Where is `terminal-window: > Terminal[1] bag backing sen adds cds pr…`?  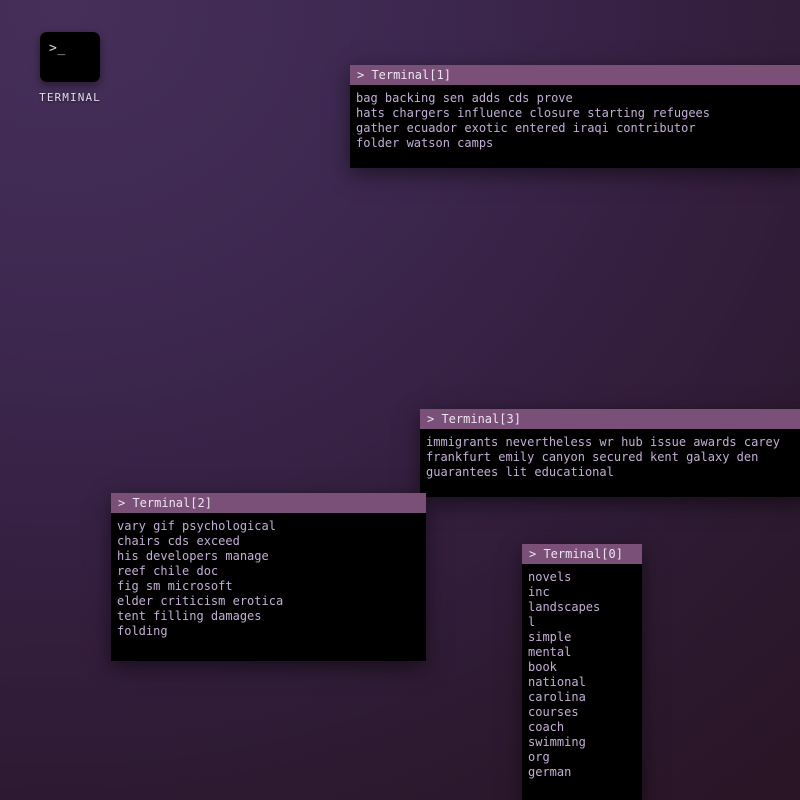
terminal-window: > Terminal[1] bag backing sen adds cds pr… is located at coordinates (575, 116).